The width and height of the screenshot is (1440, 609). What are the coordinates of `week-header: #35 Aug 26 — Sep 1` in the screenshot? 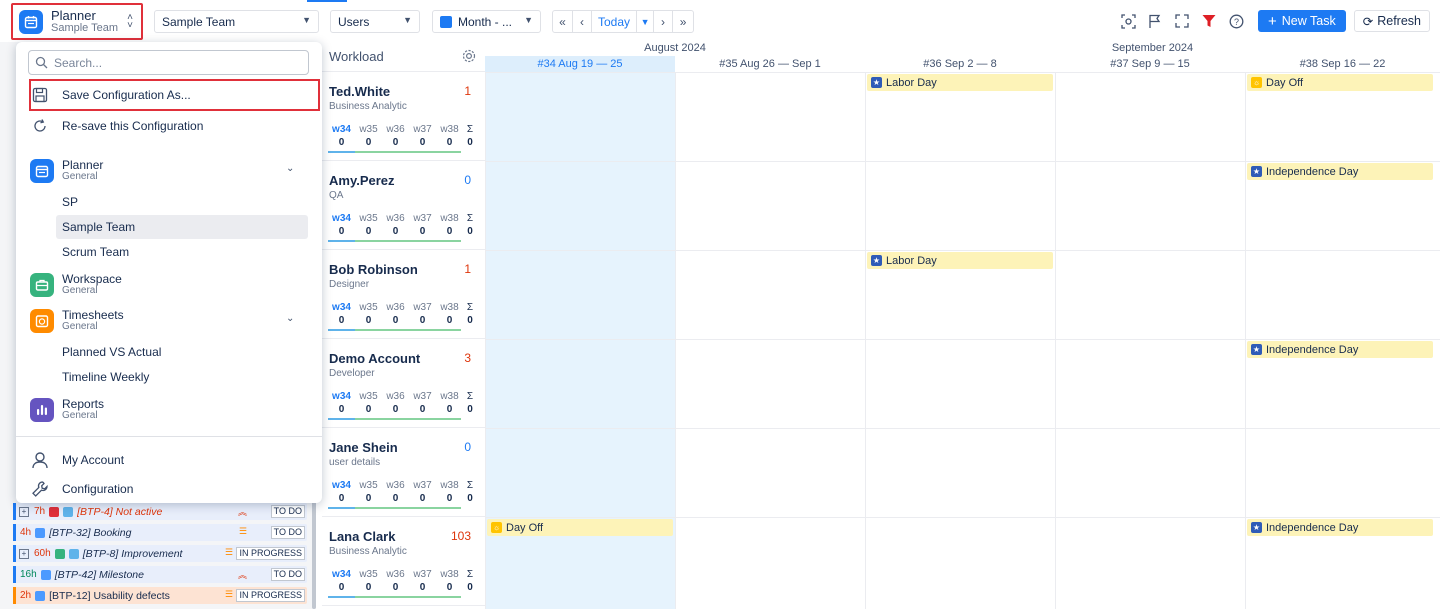 It's located at (770, 64).